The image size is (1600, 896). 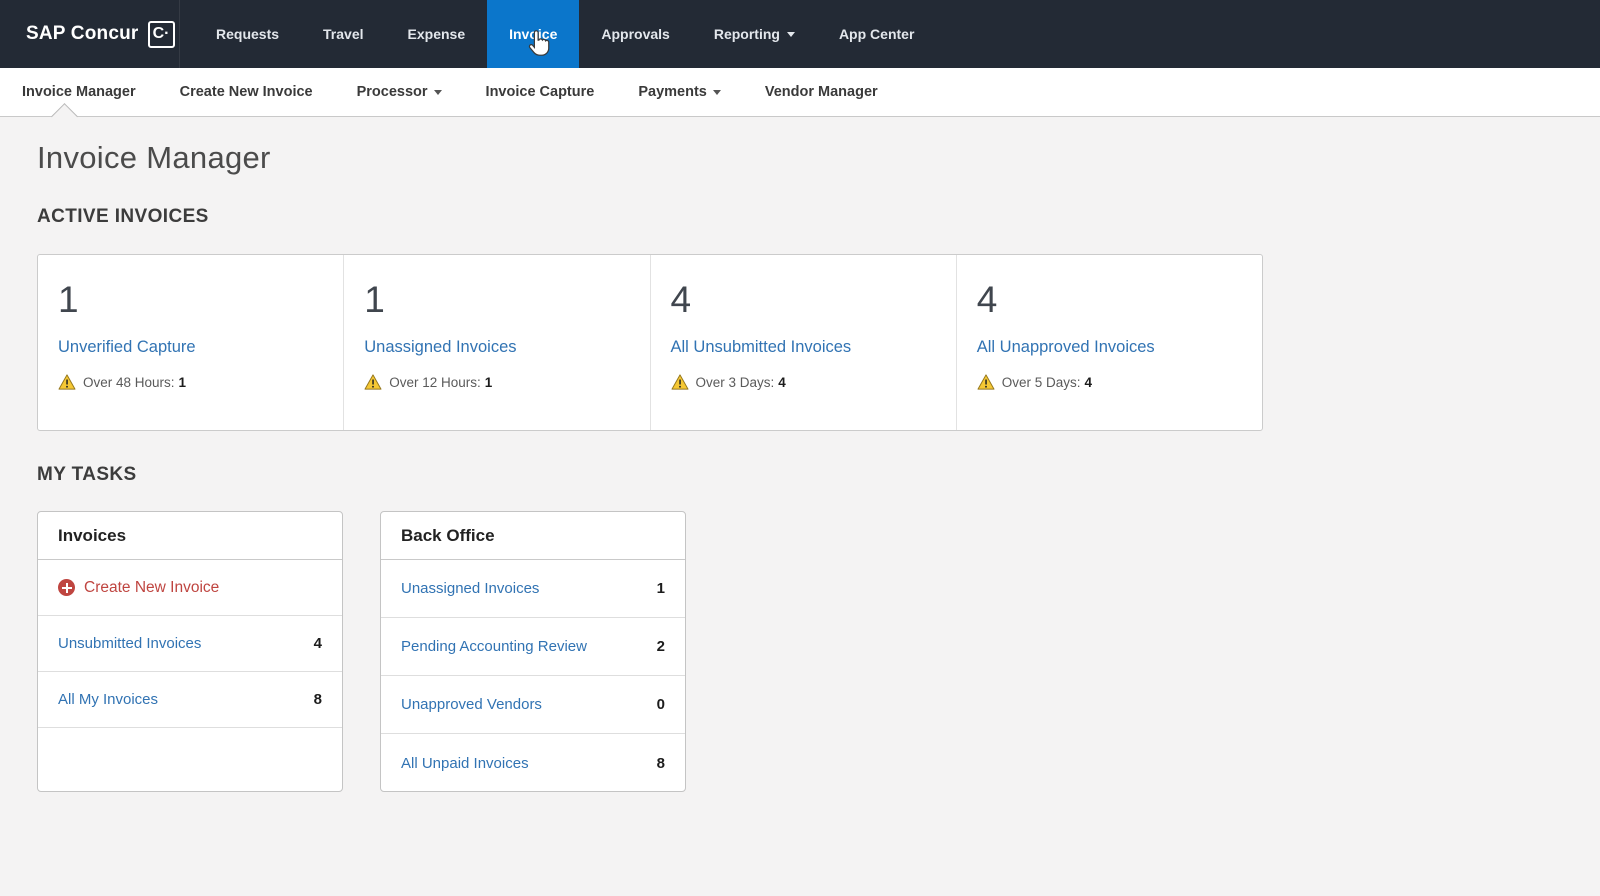 What do you see at coordinates (129, 643) in the screenshot?
I see `unsubmitted-invoices-link: Unsubmitted Invoices` at bounding box center [129, 643].